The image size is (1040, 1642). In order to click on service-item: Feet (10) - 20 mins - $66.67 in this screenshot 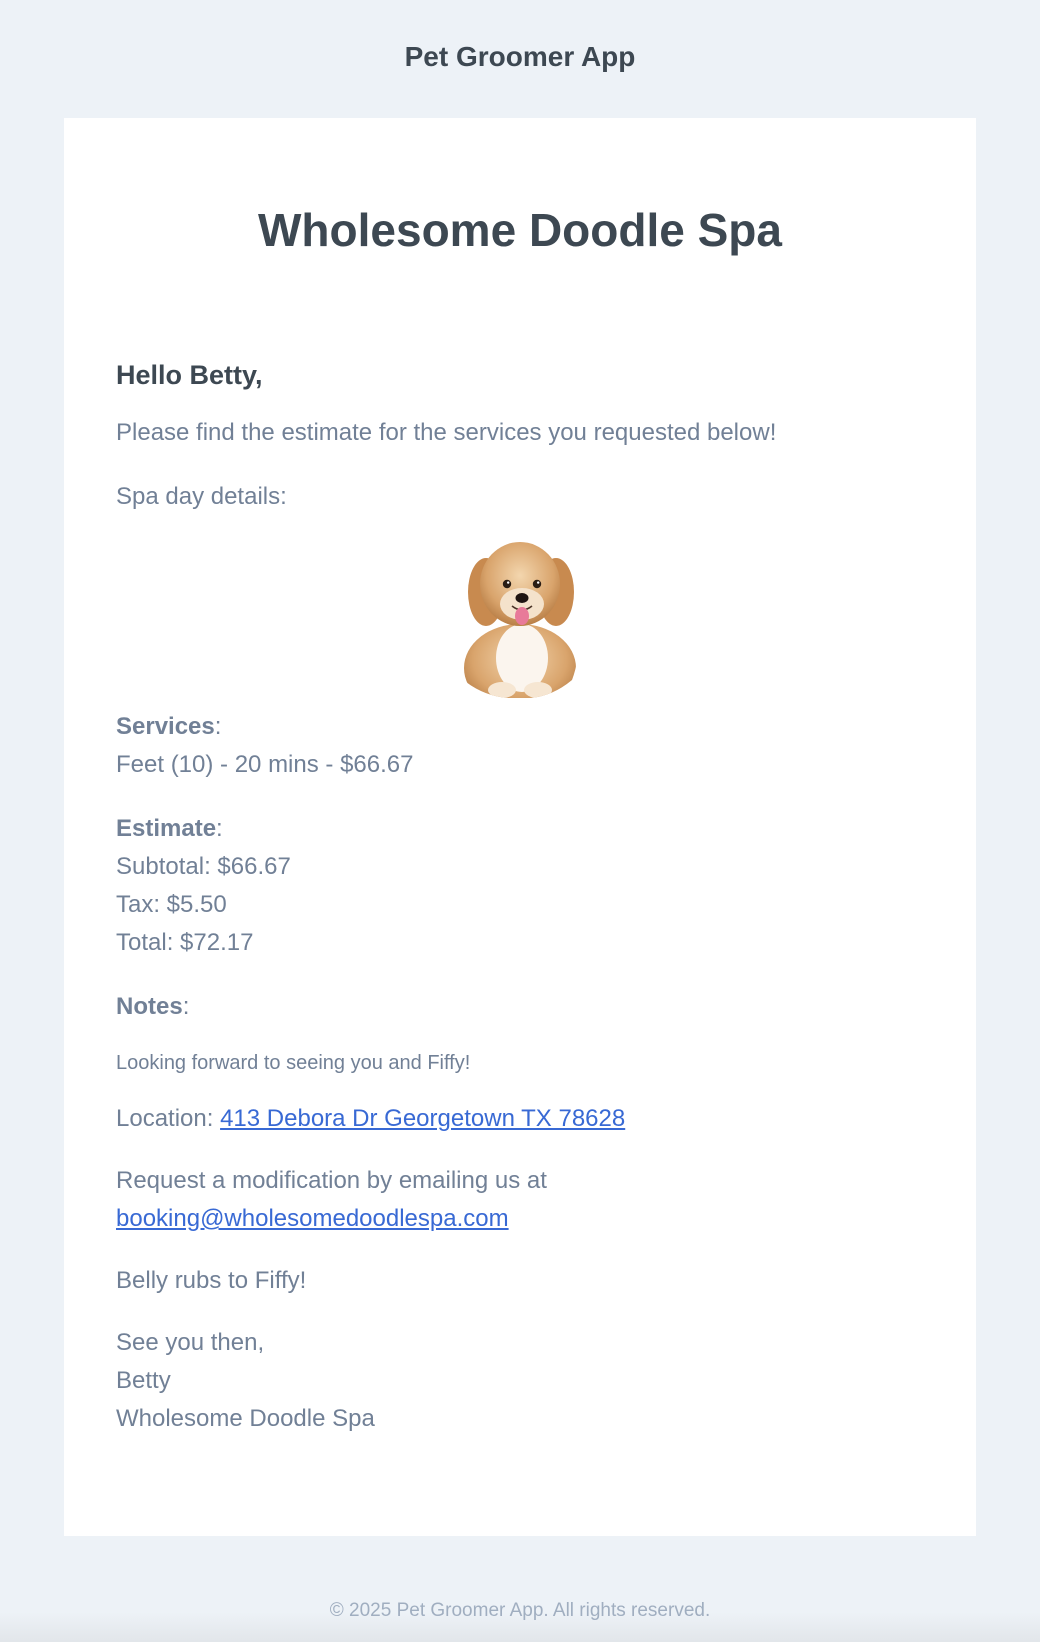, I will do `click(265, 764)`.